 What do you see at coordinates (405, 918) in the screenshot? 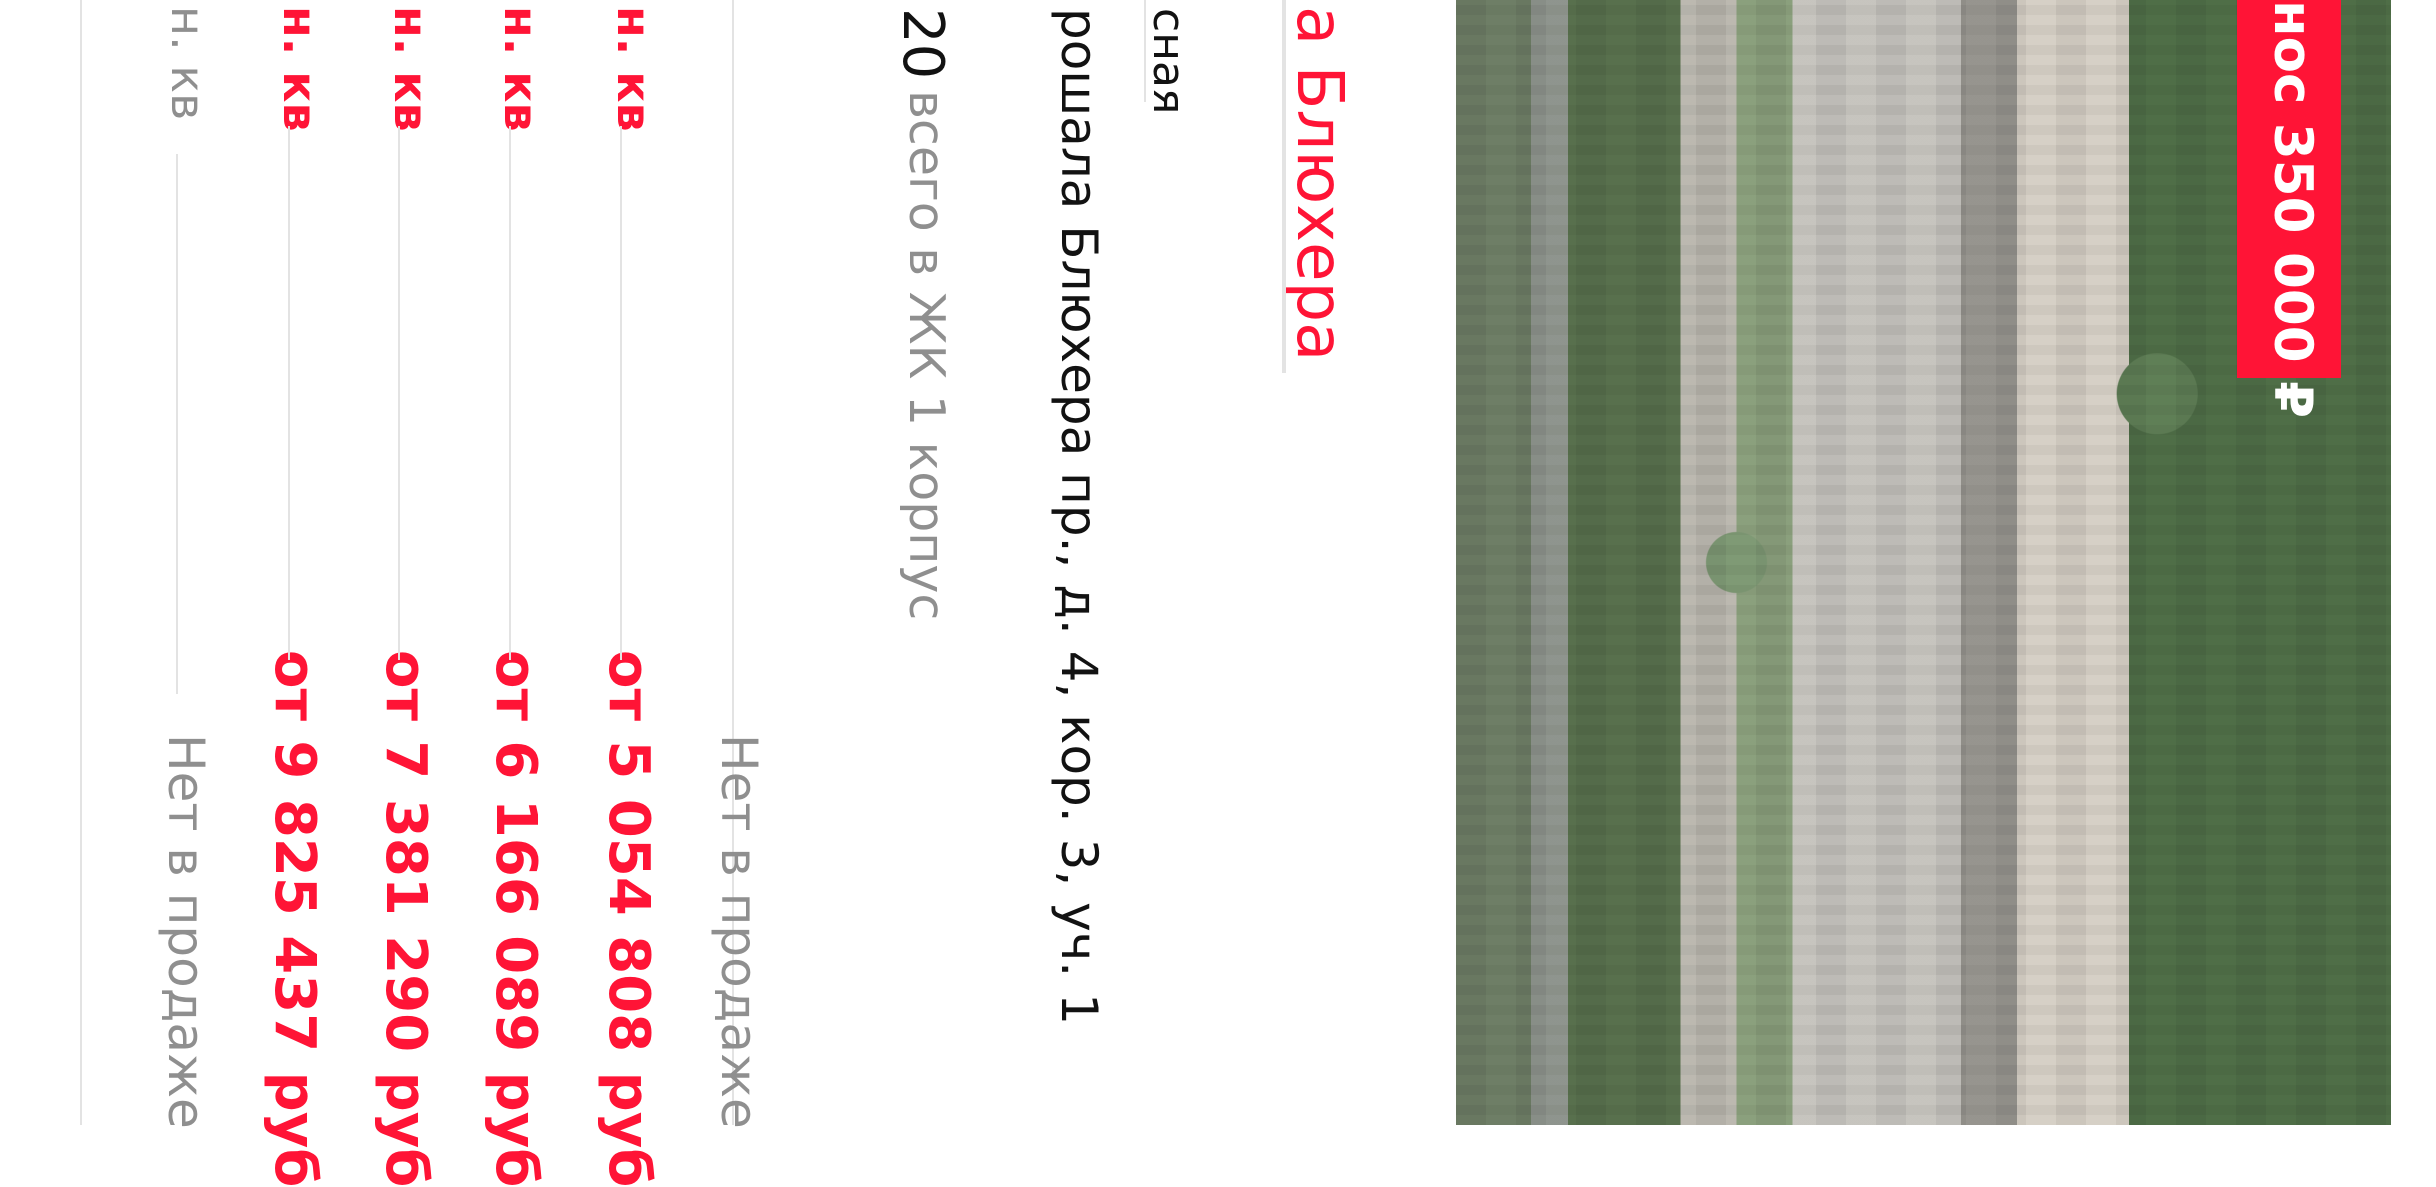
I see `apartment-price: от 7 381 290 руб` at bounding box center [405, 918].